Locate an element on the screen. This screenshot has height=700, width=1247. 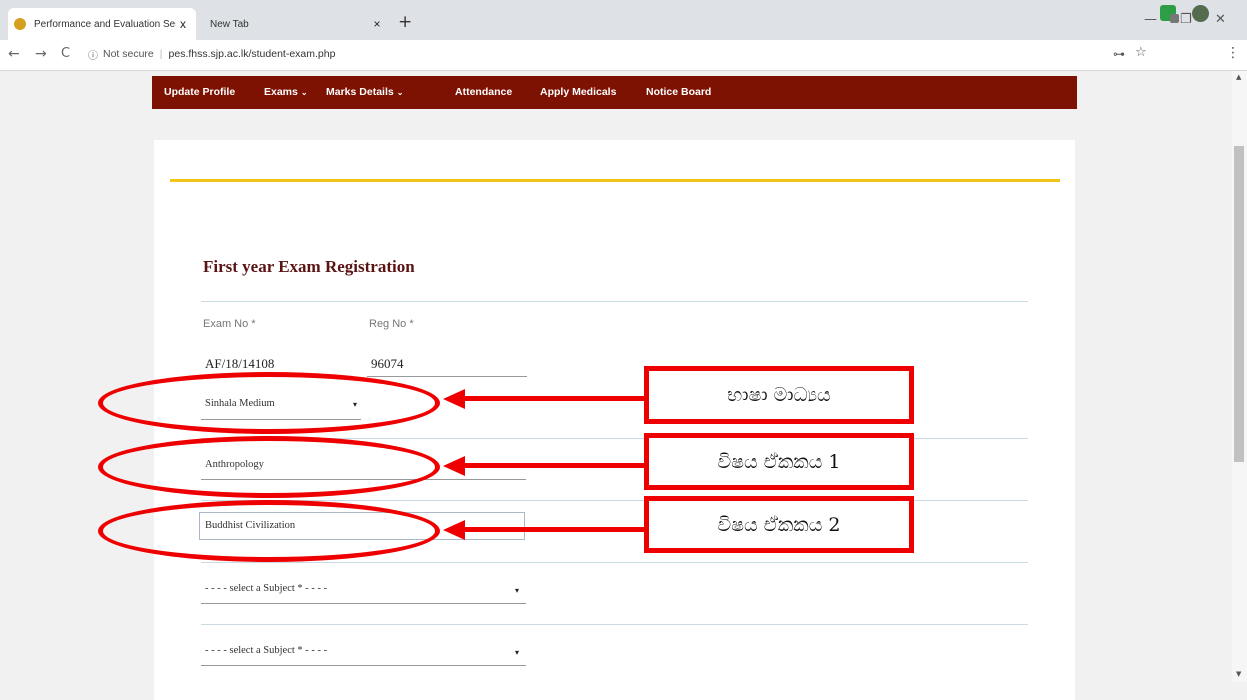
forward-icon: → is located at coordinates (41, 54).